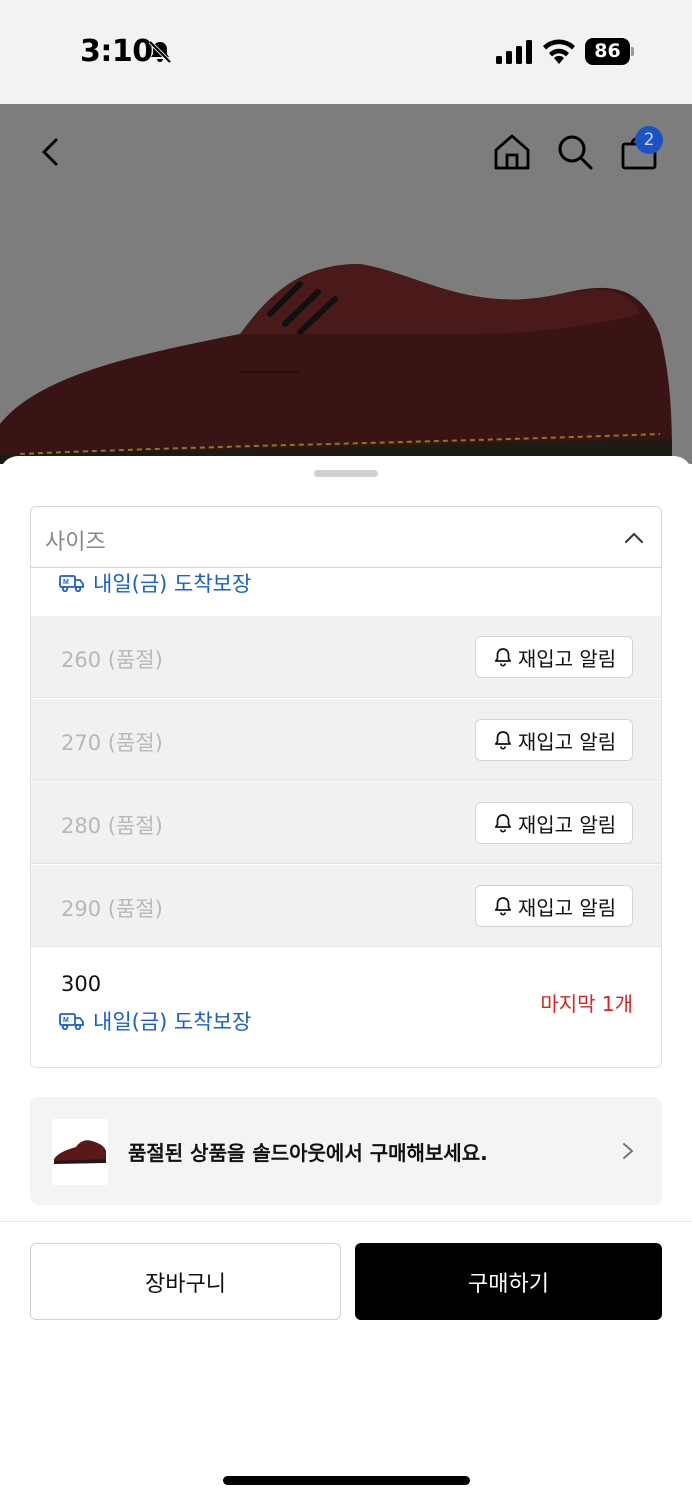 This screenshot has height=1500, width=692. I want to click on buy-now-button: 구매하기, so click(508, 1281).